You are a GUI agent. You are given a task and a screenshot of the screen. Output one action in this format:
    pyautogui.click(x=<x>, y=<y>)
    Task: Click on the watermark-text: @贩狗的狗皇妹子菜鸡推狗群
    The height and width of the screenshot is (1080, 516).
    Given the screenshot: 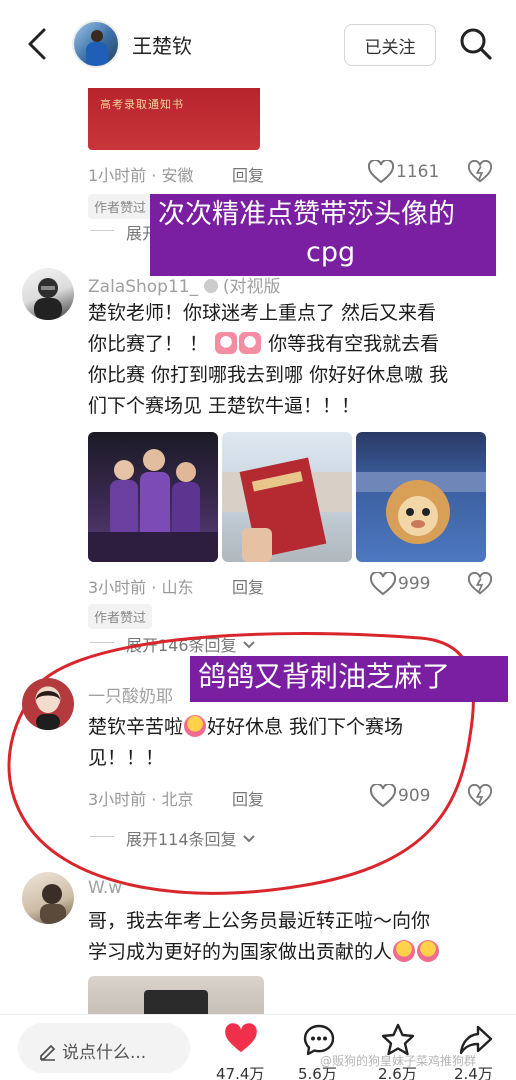 What is the action you would take?
    pyautogui.click(x=398, y=1061)
    